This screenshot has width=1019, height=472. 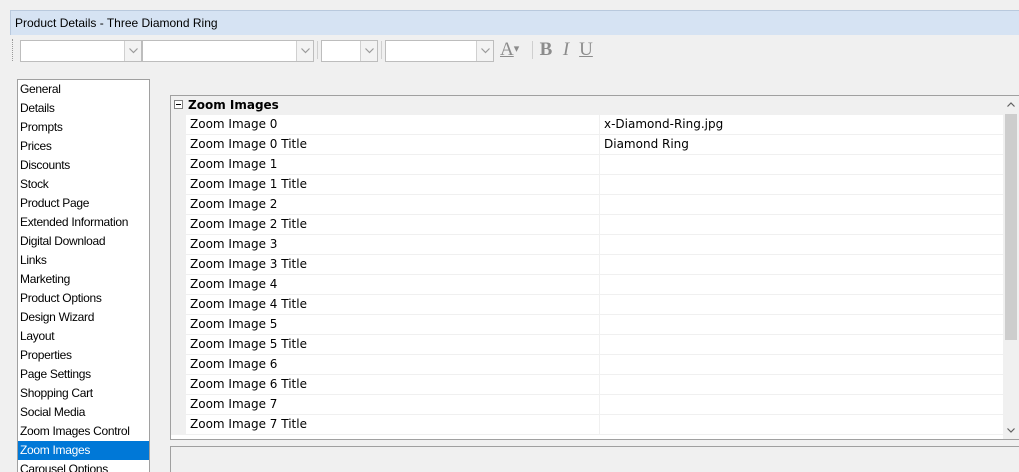 I want to click on property-row: Zoom Image 1 Title, so click(x=587, y=185).